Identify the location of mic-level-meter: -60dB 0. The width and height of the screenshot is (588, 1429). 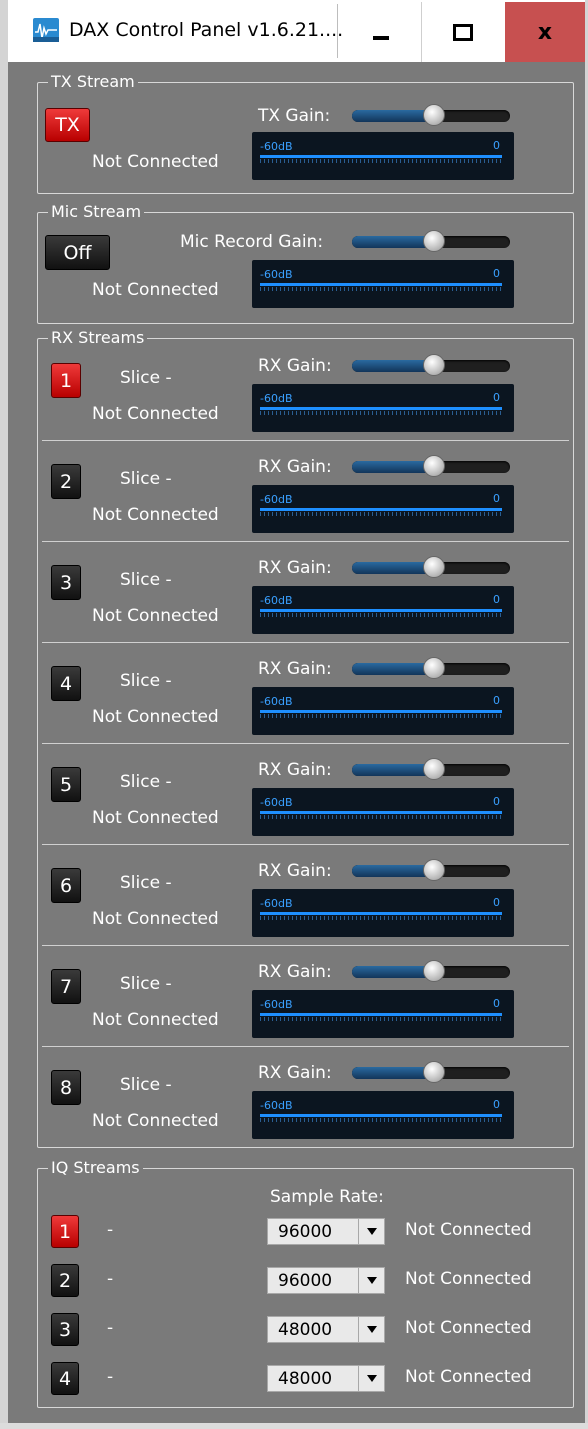
(383, 284).